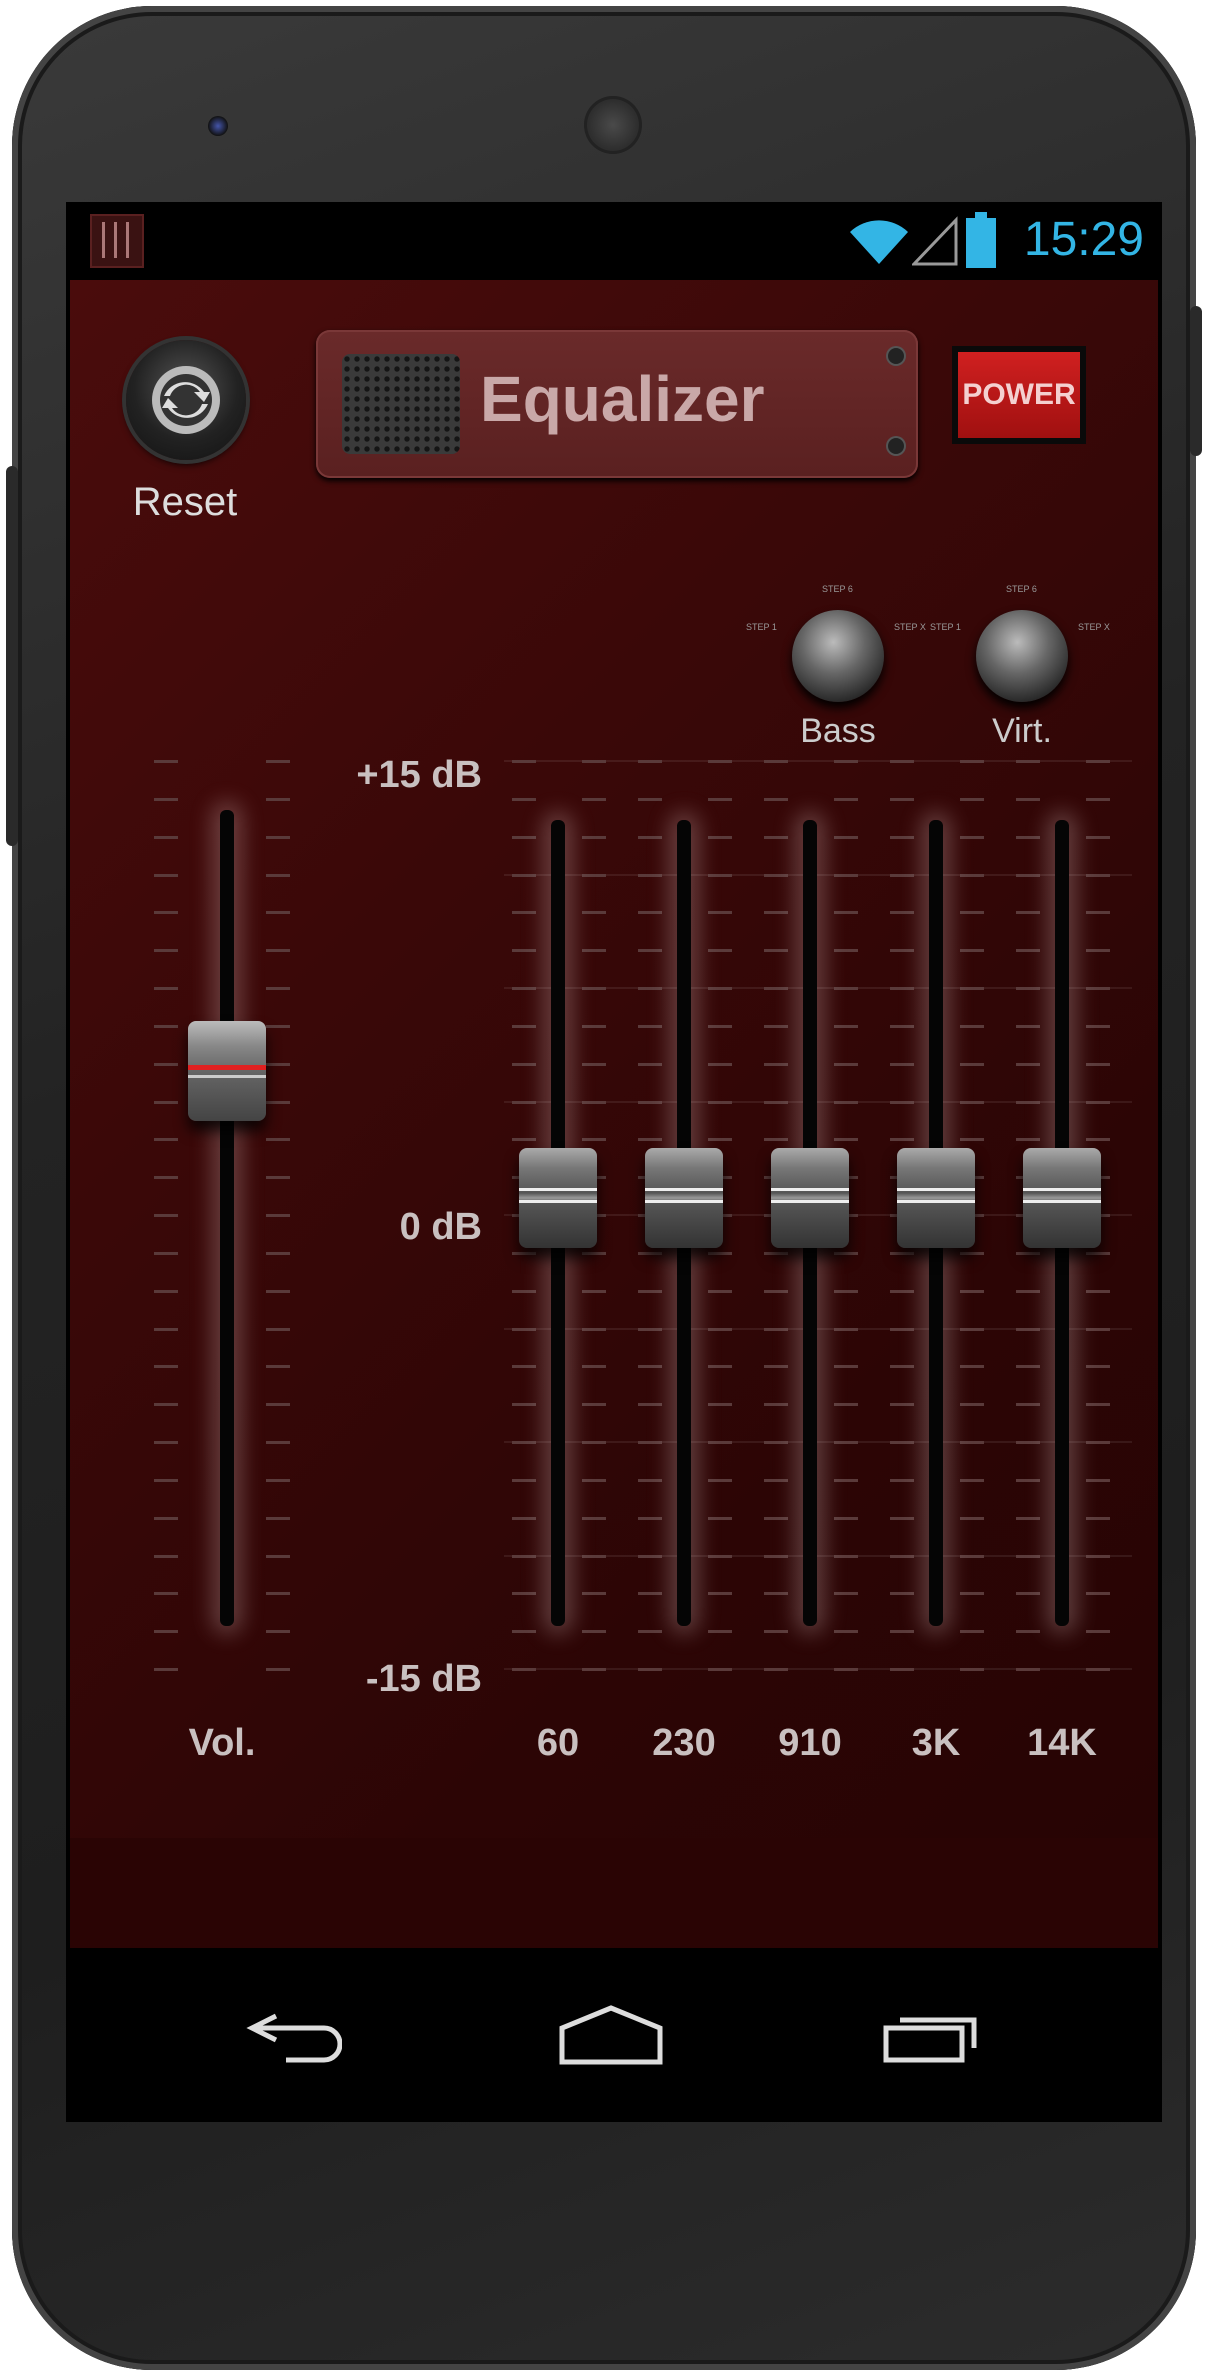 The image size is (1206, 2377). What do you see at coordinates (294, 2036) in the screenshot?
I see `back-icon` at bounding box center [294, 2036].